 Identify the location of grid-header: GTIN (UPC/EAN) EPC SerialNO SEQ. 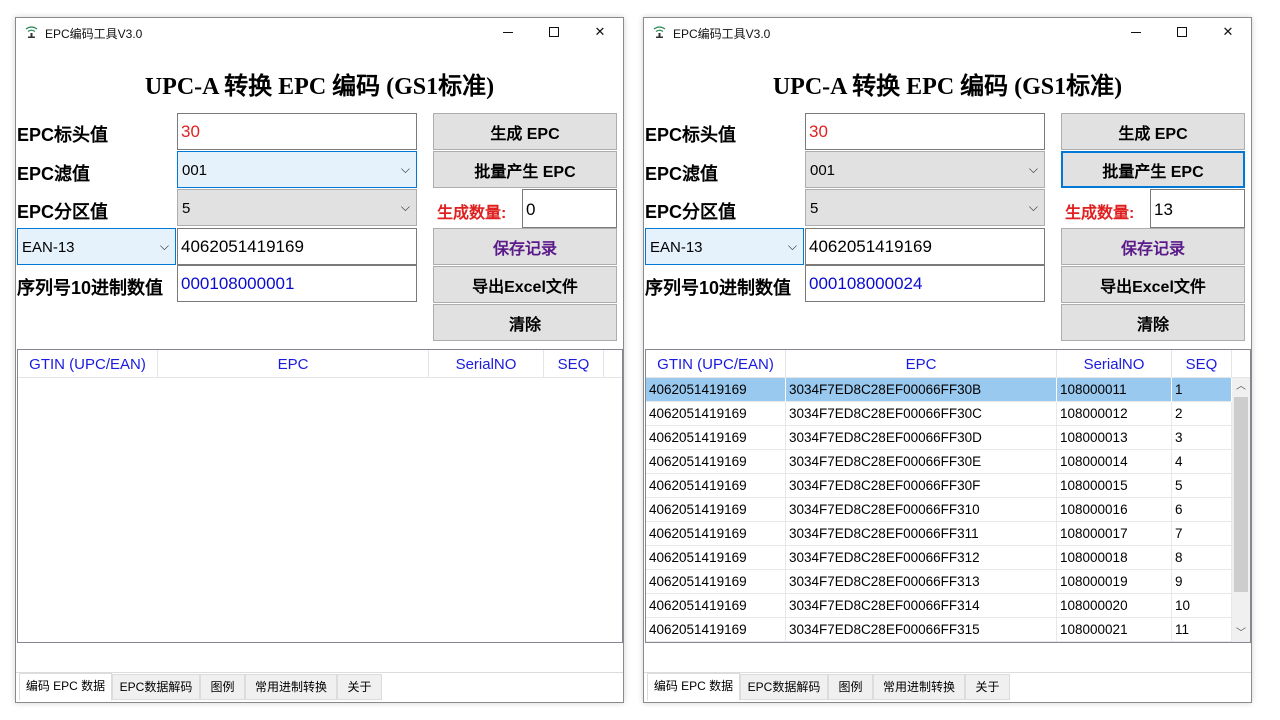
(320, 364).